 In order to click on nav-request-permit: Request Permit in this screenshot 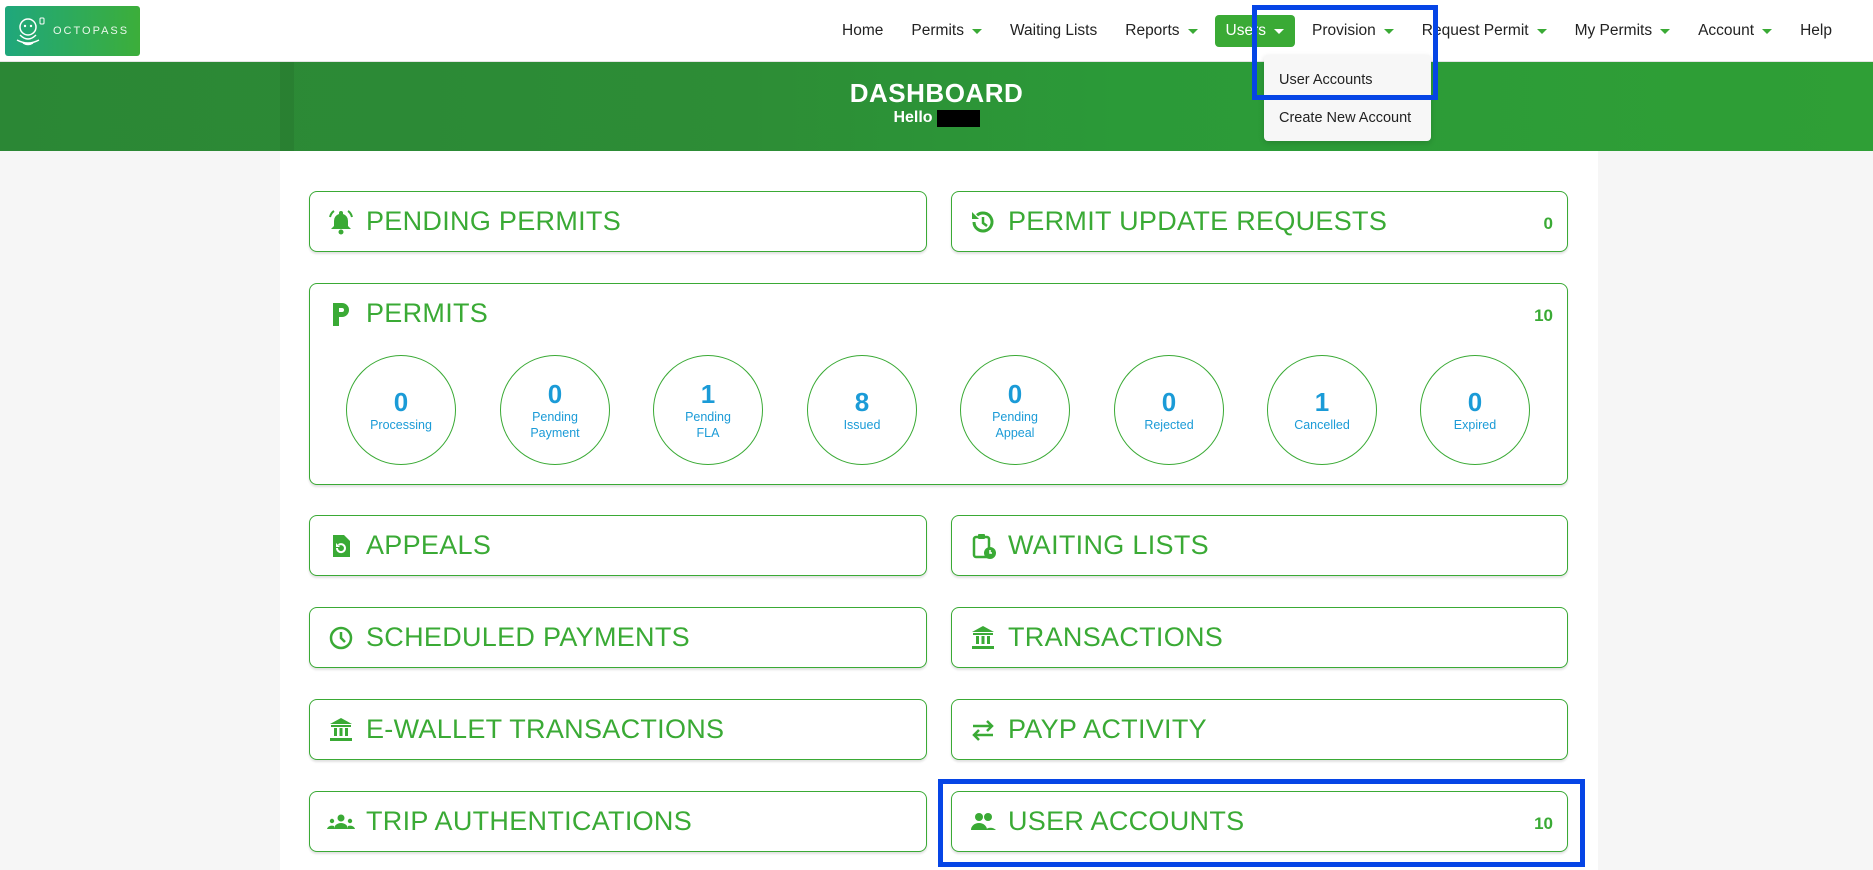, I will do `click(1484, 31)`.